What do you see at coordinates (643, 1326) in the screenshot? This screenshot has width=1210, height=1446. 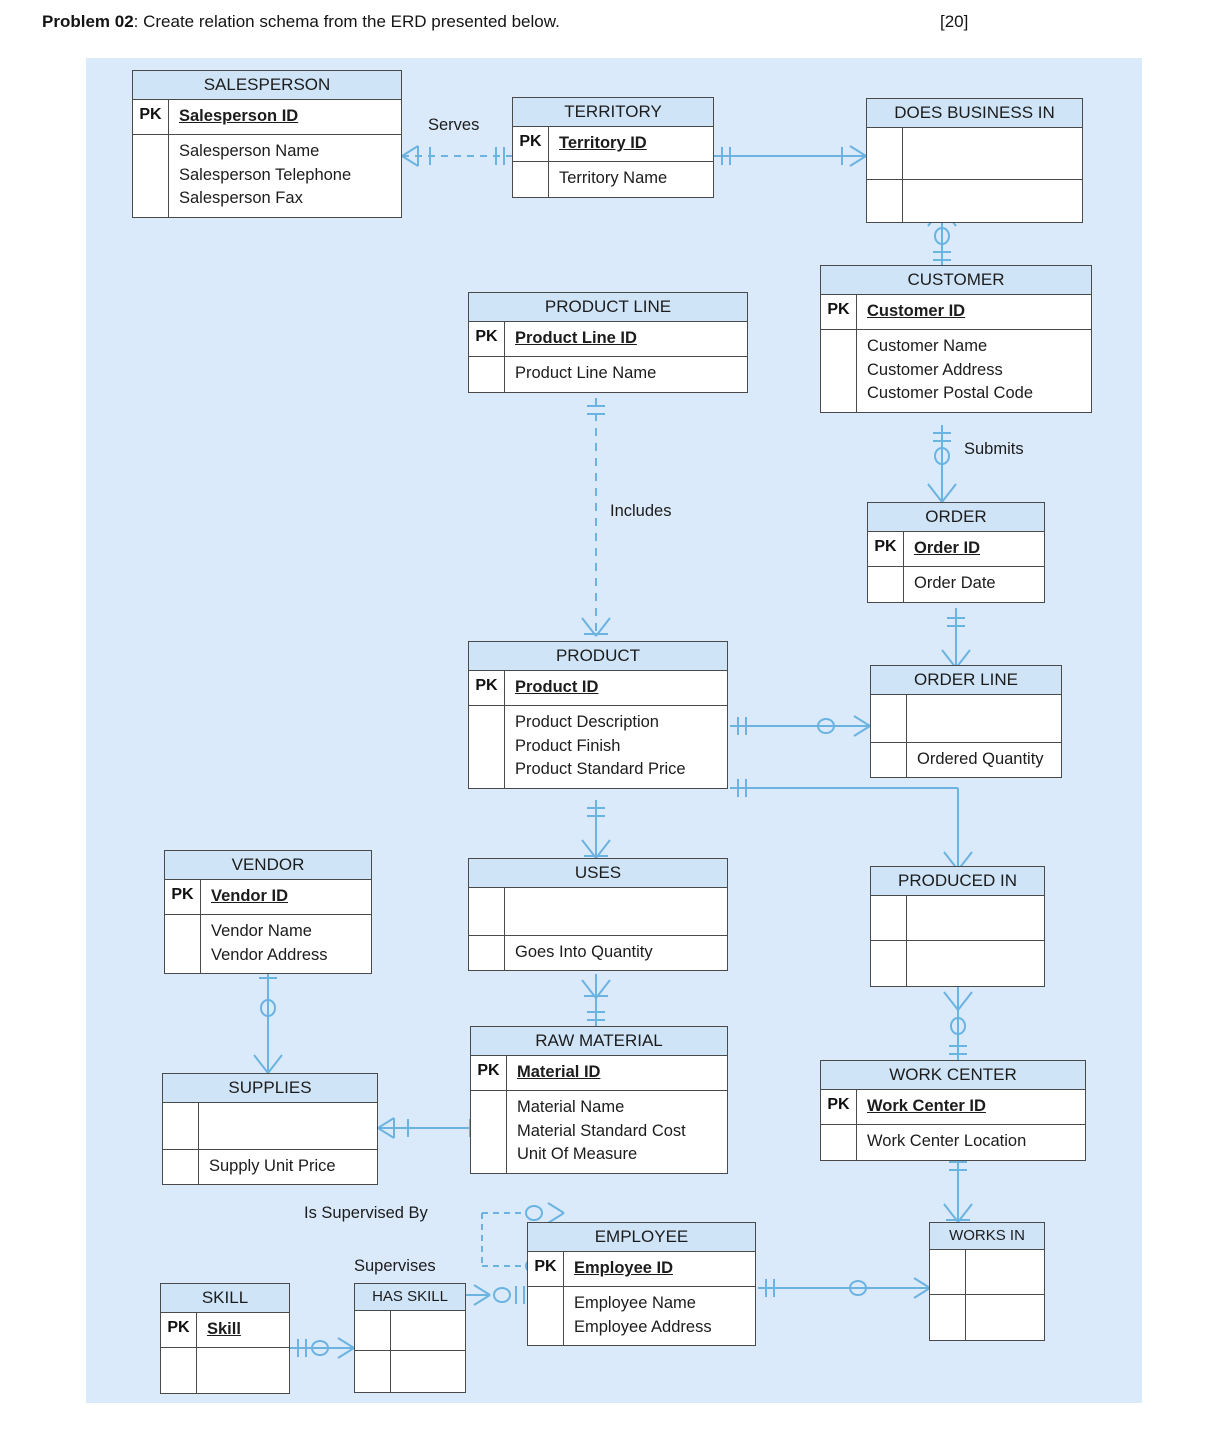 I see `attribute: Employee Address` at bounding box center [643, 1326].